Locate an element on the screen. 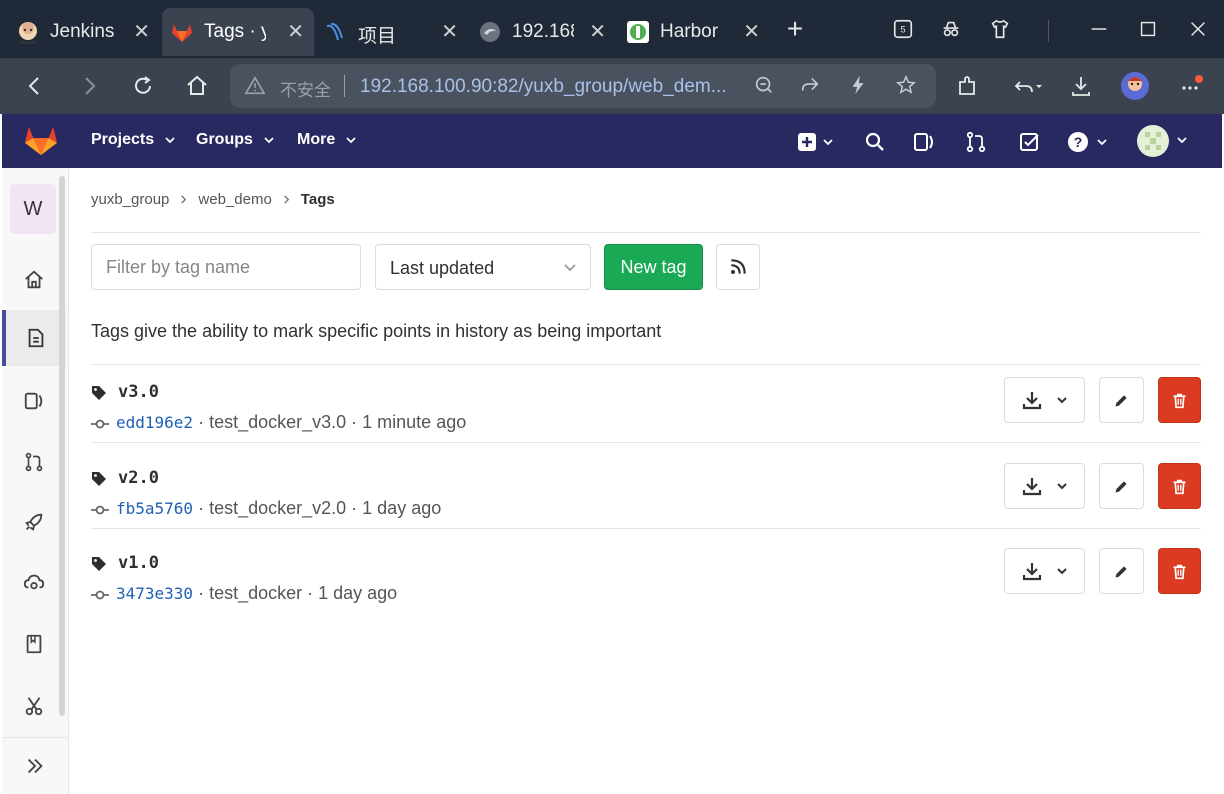 The height and width of the screenshot is (794, 1224). todos-icon is located at coordinates (1030, 142).